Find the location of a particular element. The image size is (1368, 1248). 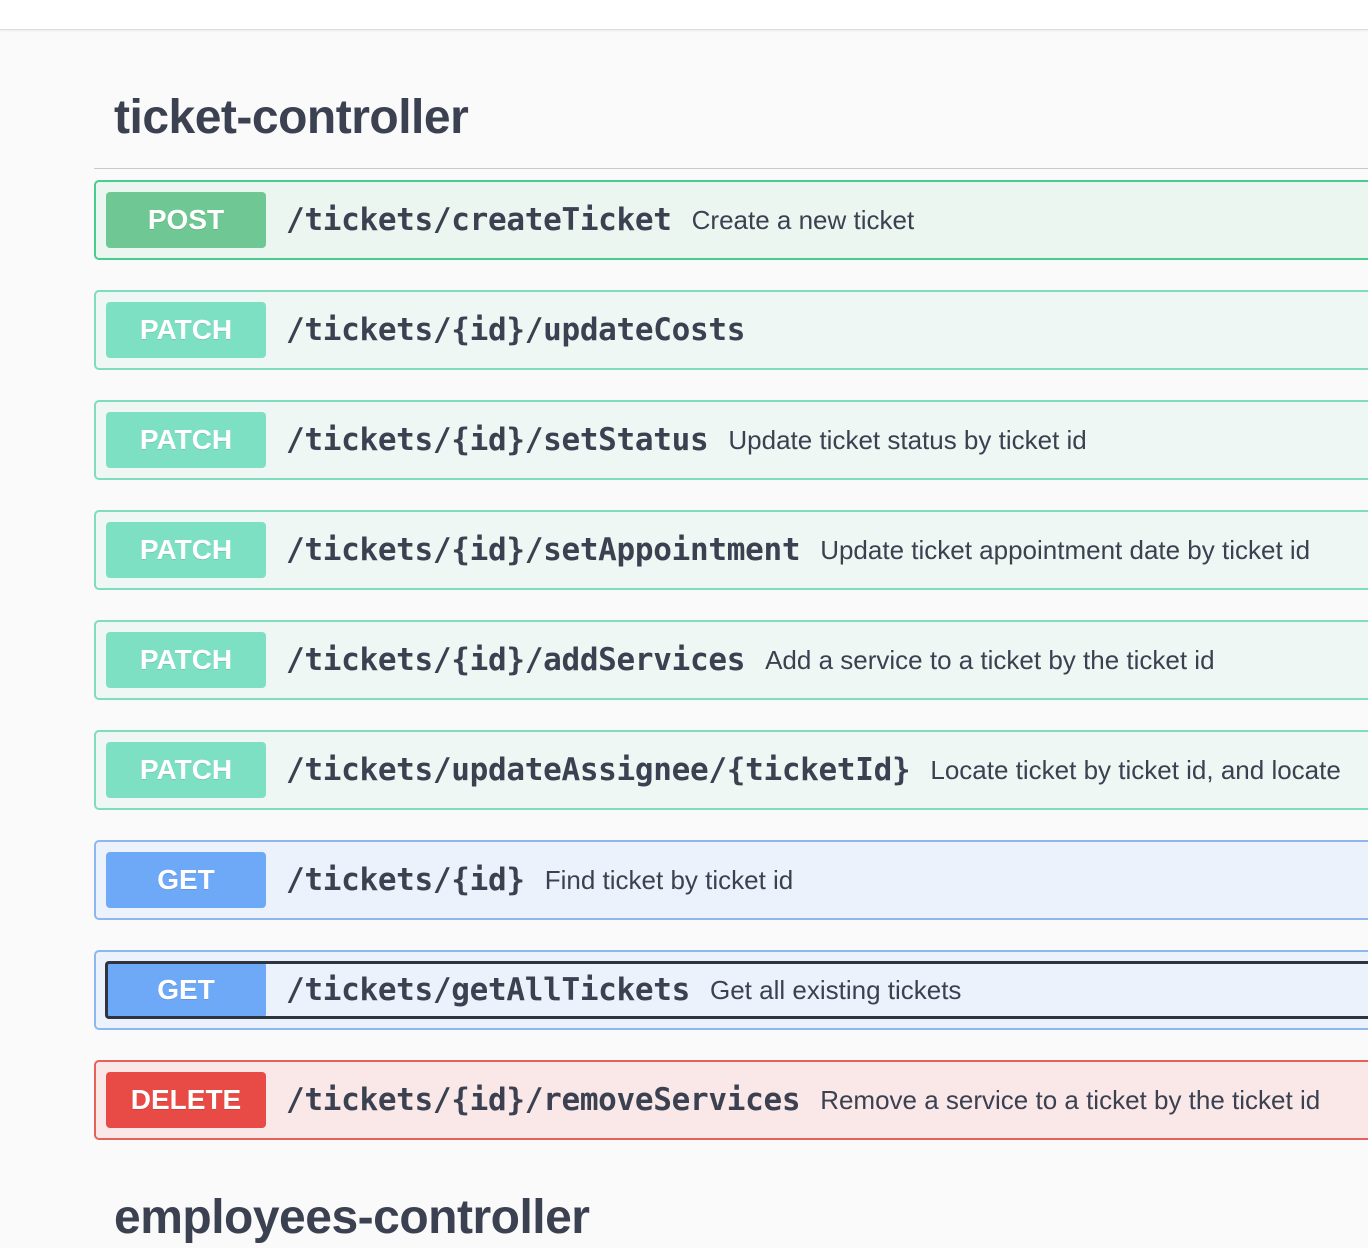

endpoint-description: Locate ticket by ticket id, and locate is located at coordinates (1135, 769).